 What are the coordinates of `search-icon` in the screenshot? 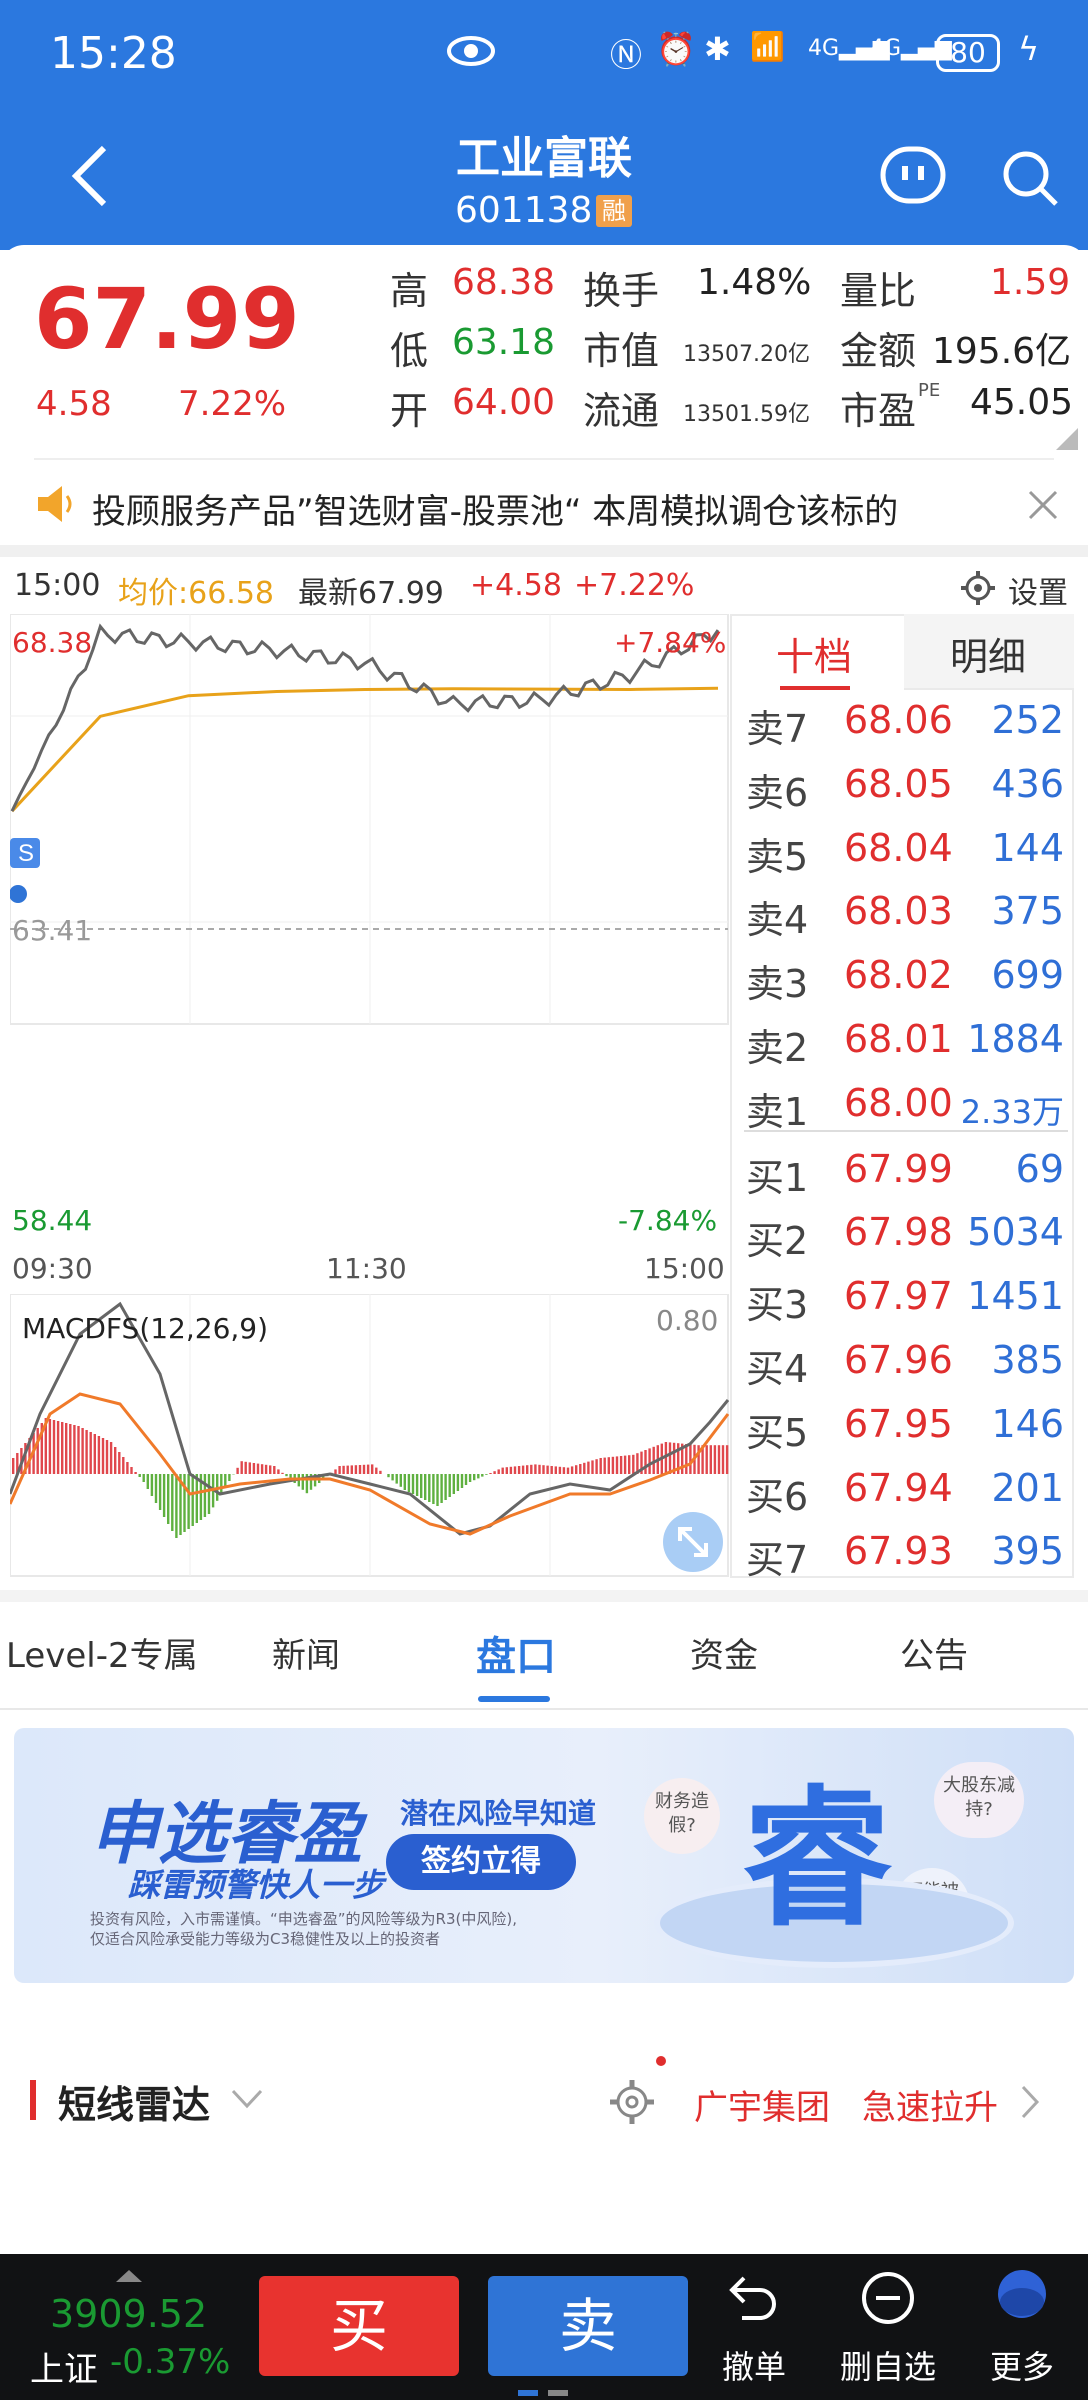 It's located at (1030, 178).